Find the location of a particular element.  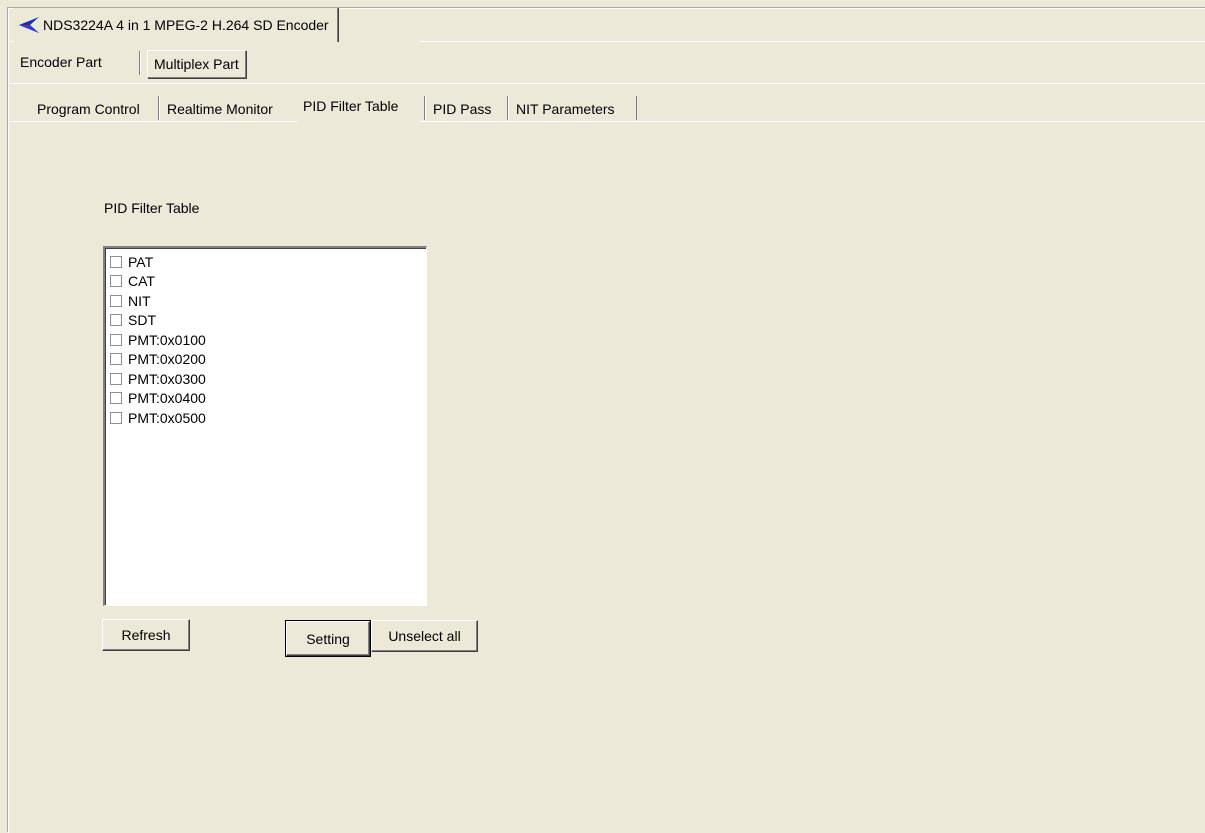

app-title: NDS3224A 4 in 1 MPEG-2 H.264 SD Encoder is located at coordinates (186, 25).